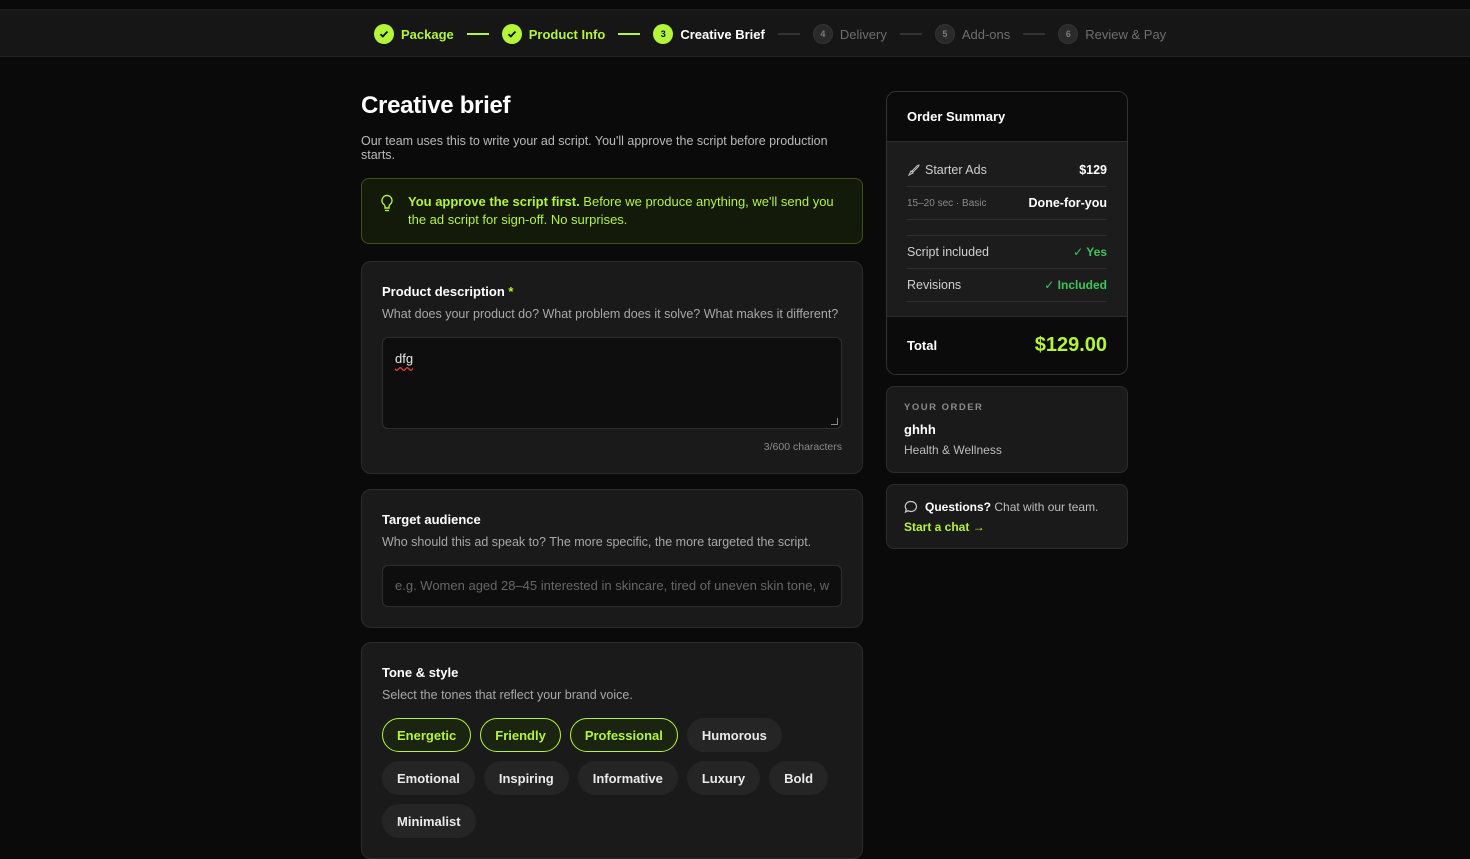 This screenshot has width=1470, height=859. Describe the element at coordinates (1007, 285) in the screenshot. I see `revisions-row: Revisions ✓ Included` at that location.